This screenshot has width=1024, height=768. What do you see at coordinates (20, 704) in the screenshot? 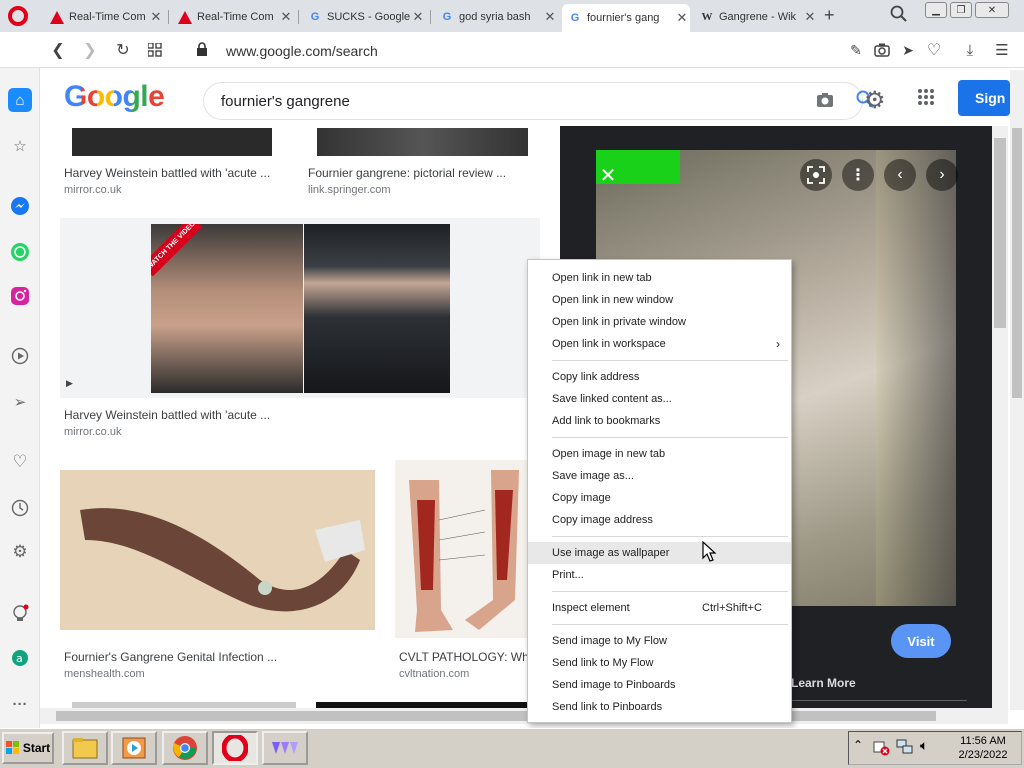
I see `more-icon: ···` at bounding box center [20, 704].